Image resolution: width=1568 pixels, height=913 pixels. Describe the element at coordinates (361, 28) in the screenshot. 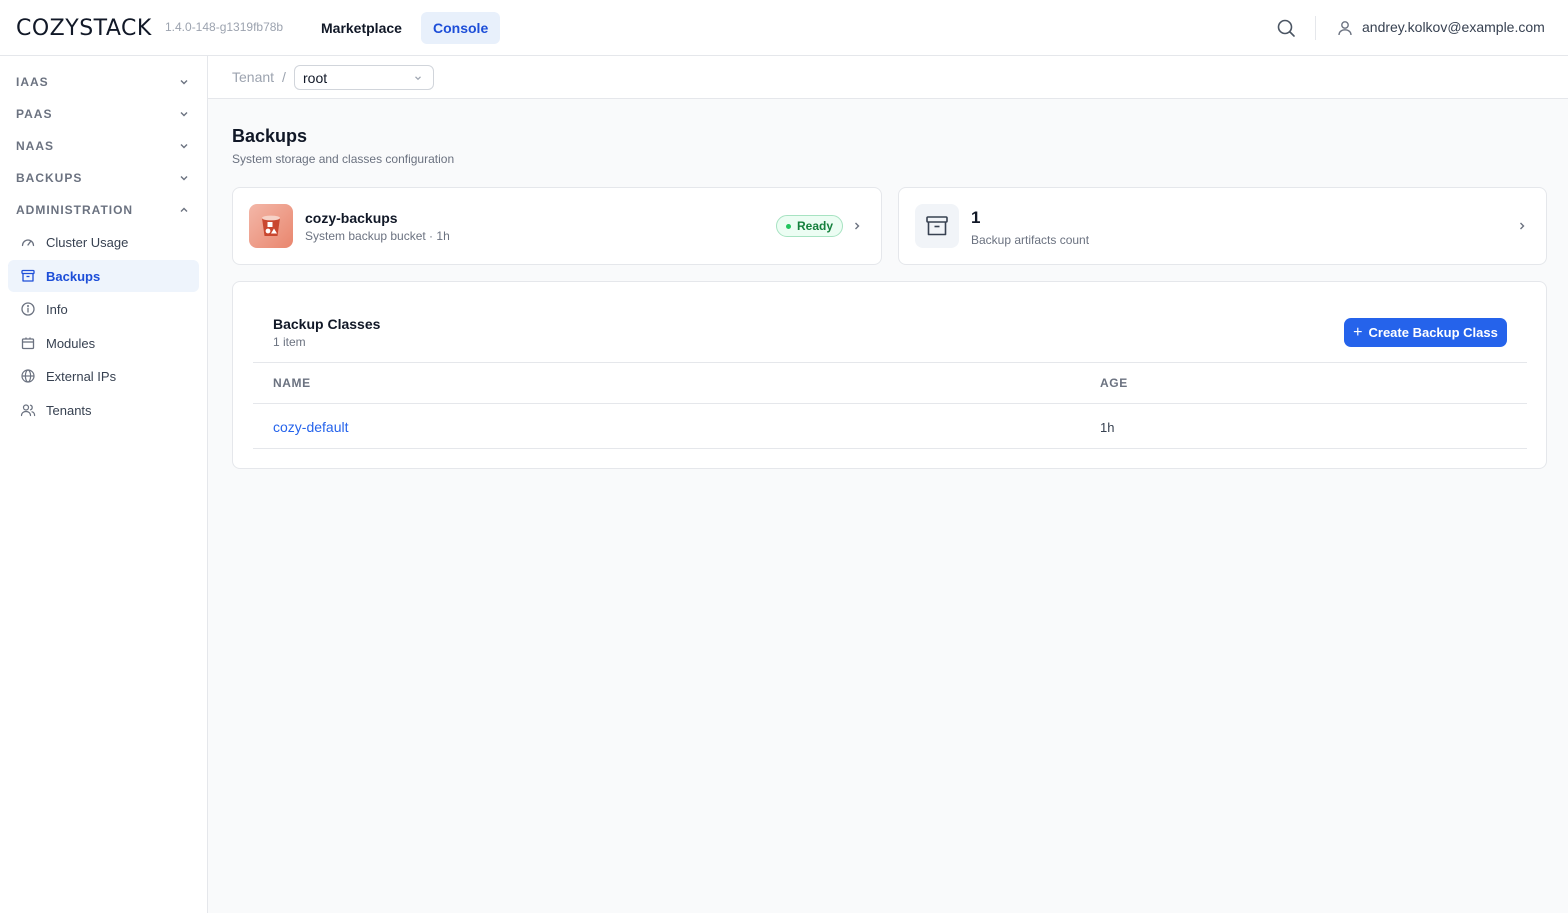

I see `nav-marketplace: Marketplace` at that location.